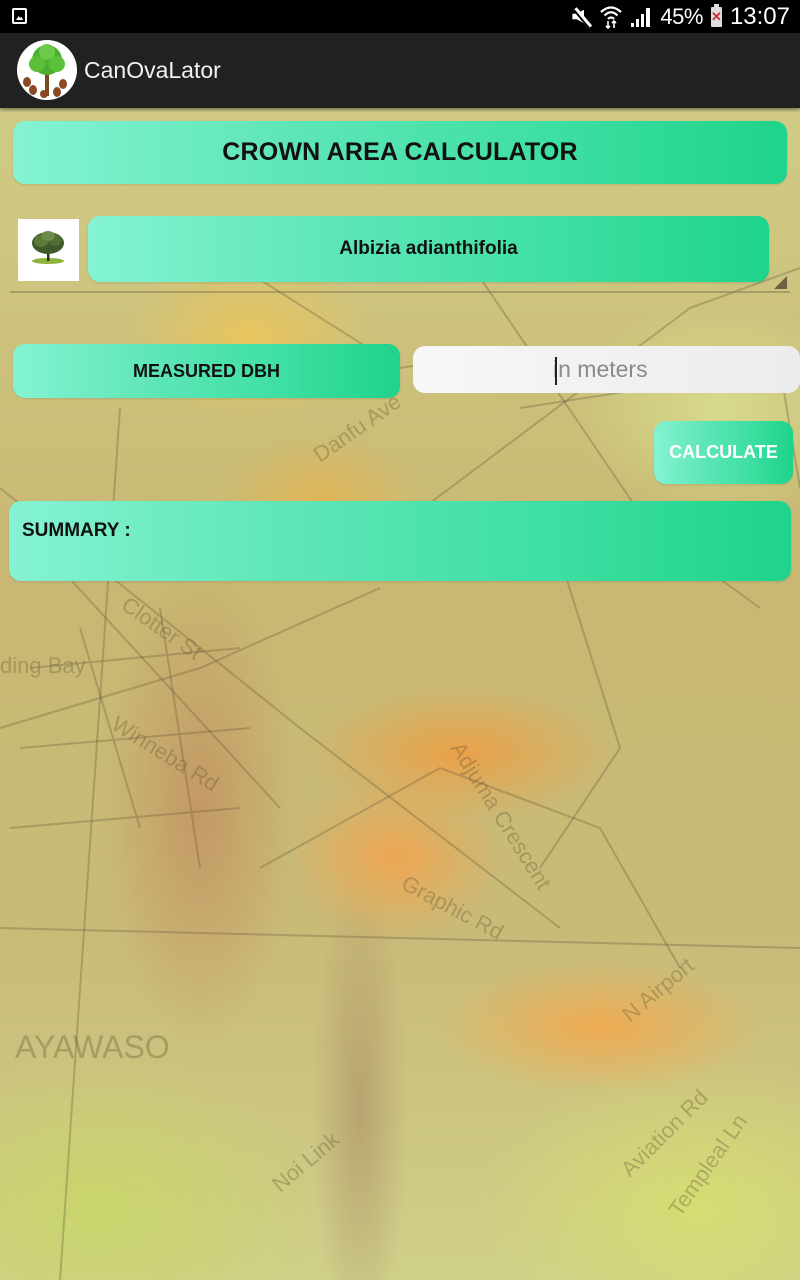 The image size is (800, 1280). What do you see at coordinates (400, 16) in the screenshot?
I see `status-bar: 45% 13:07` at bounding box center [400, 16].